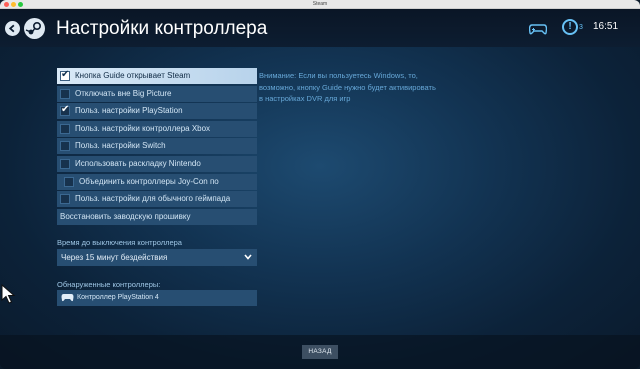  I want to click on mouse-pointer-icon, so click(8, 294).